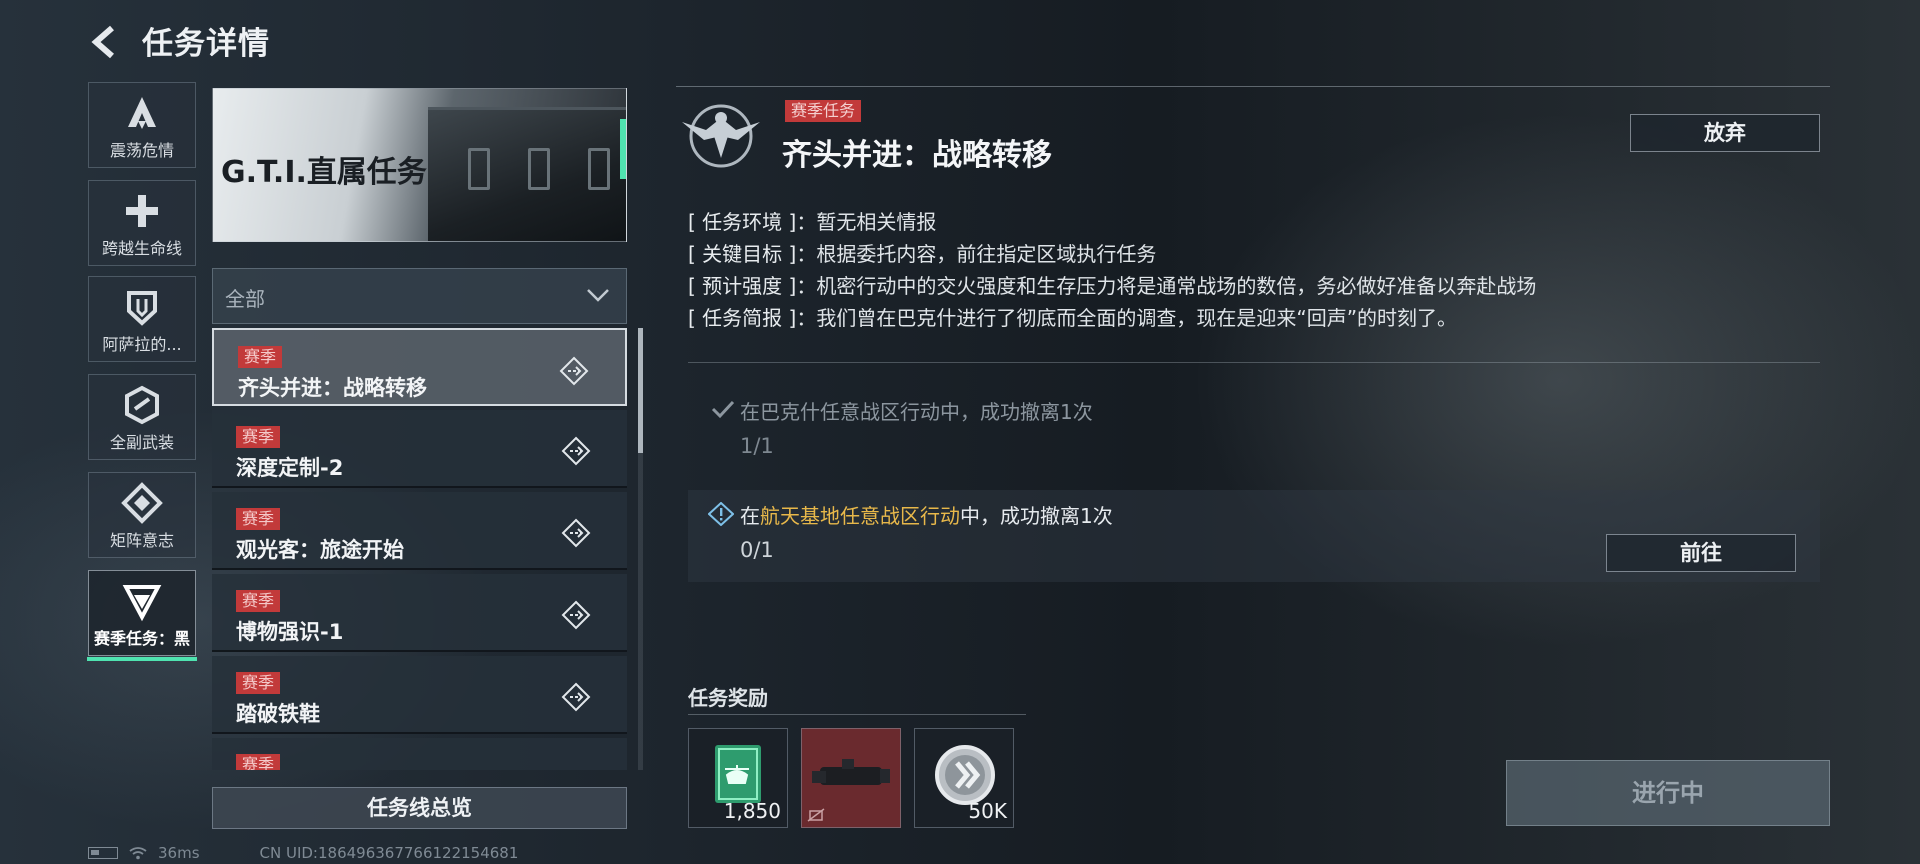 This screenshot has width=1920, height=864. Describe the element at coordinates (723, 409) in the screenshot. I see `check-icon` at that location.